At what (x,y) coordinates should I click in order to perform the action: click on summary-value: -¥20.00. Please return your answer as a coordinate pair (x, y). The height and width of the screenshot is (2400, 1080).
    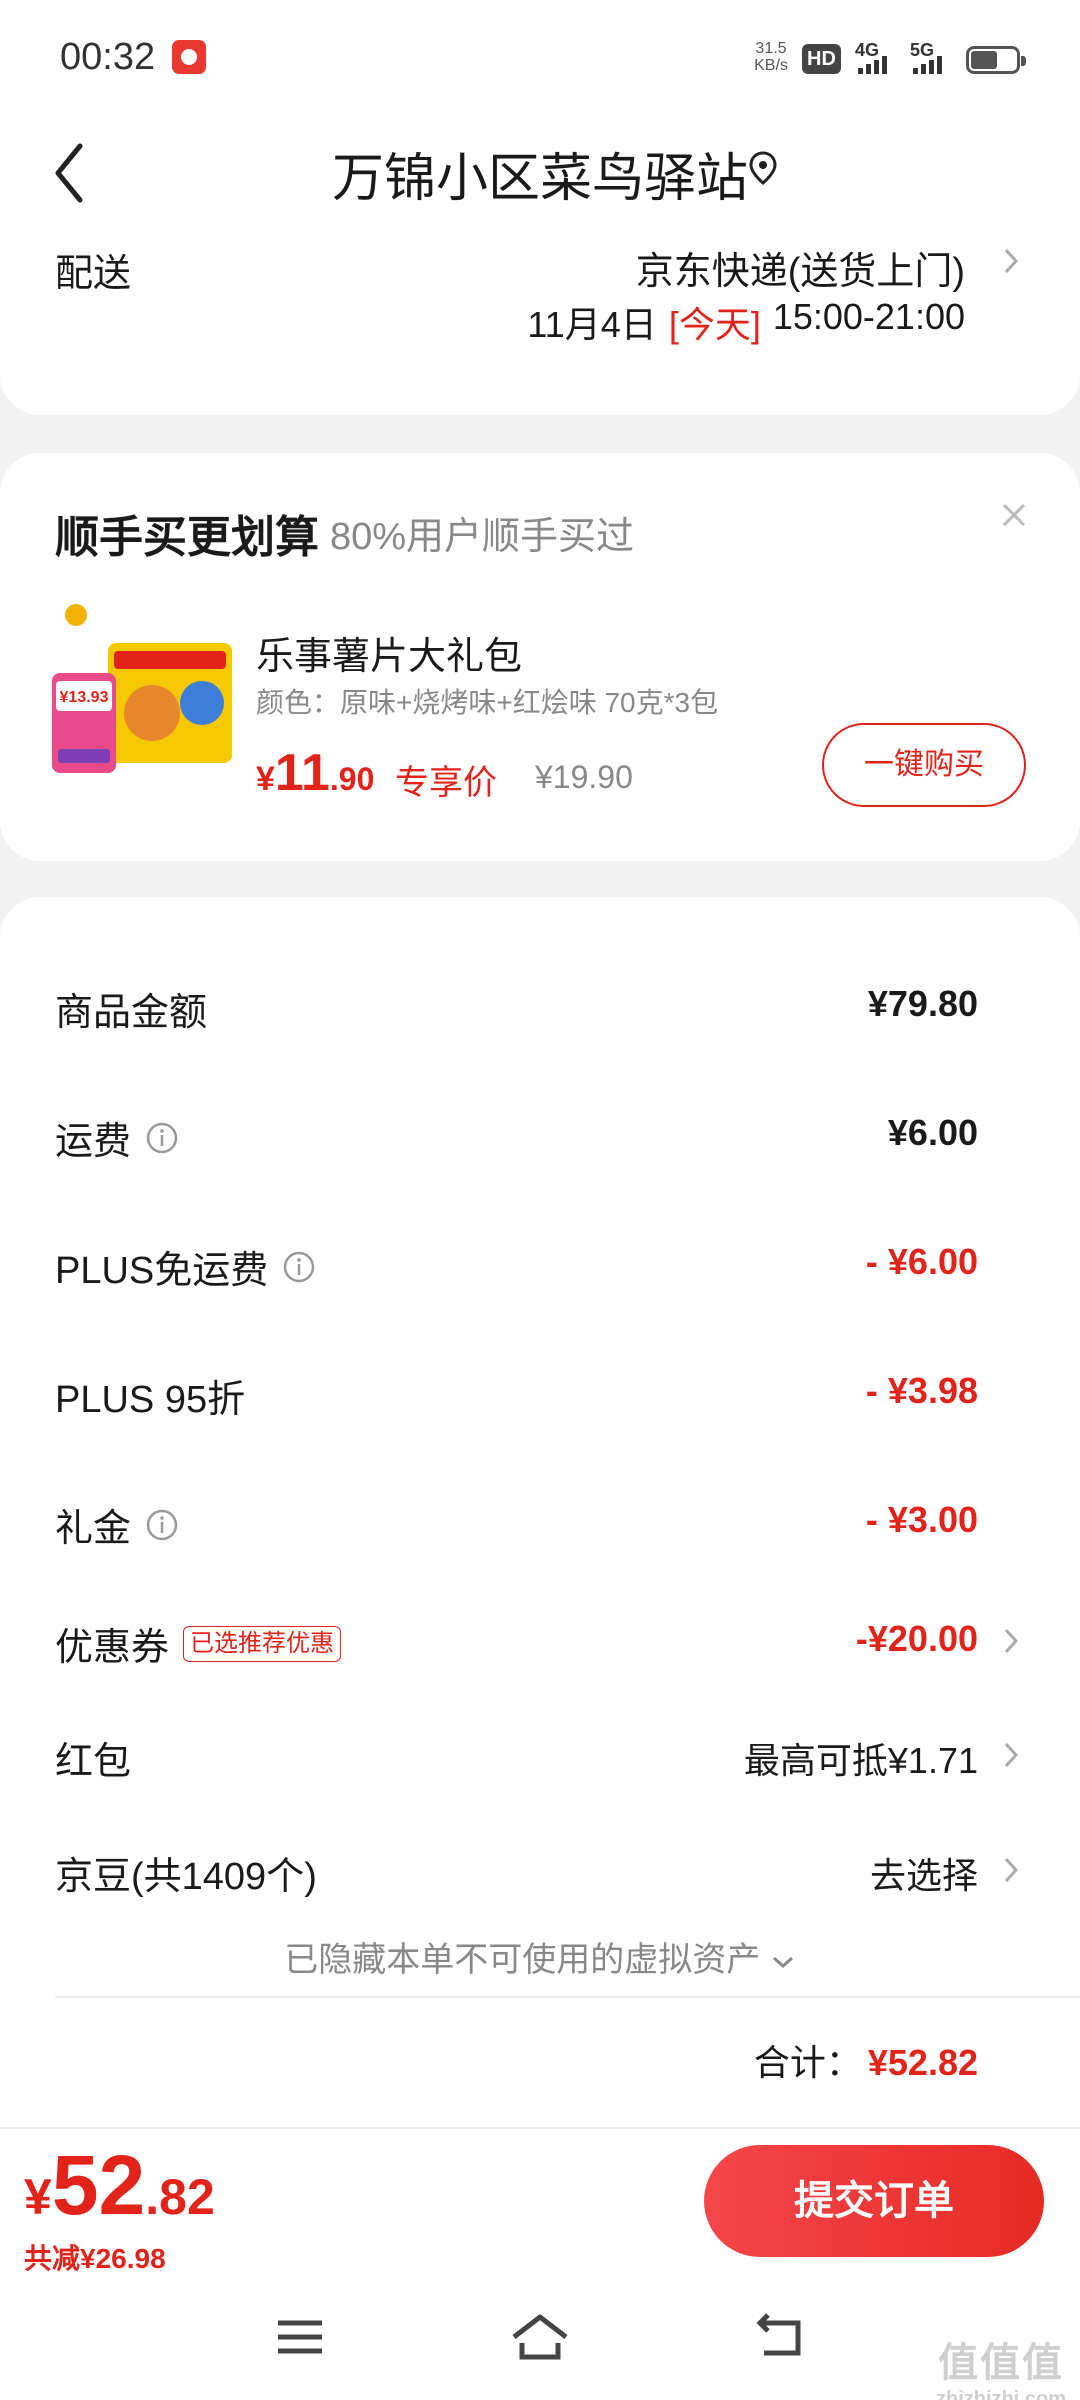
    Looking at the image, I should click on (916, 1638).